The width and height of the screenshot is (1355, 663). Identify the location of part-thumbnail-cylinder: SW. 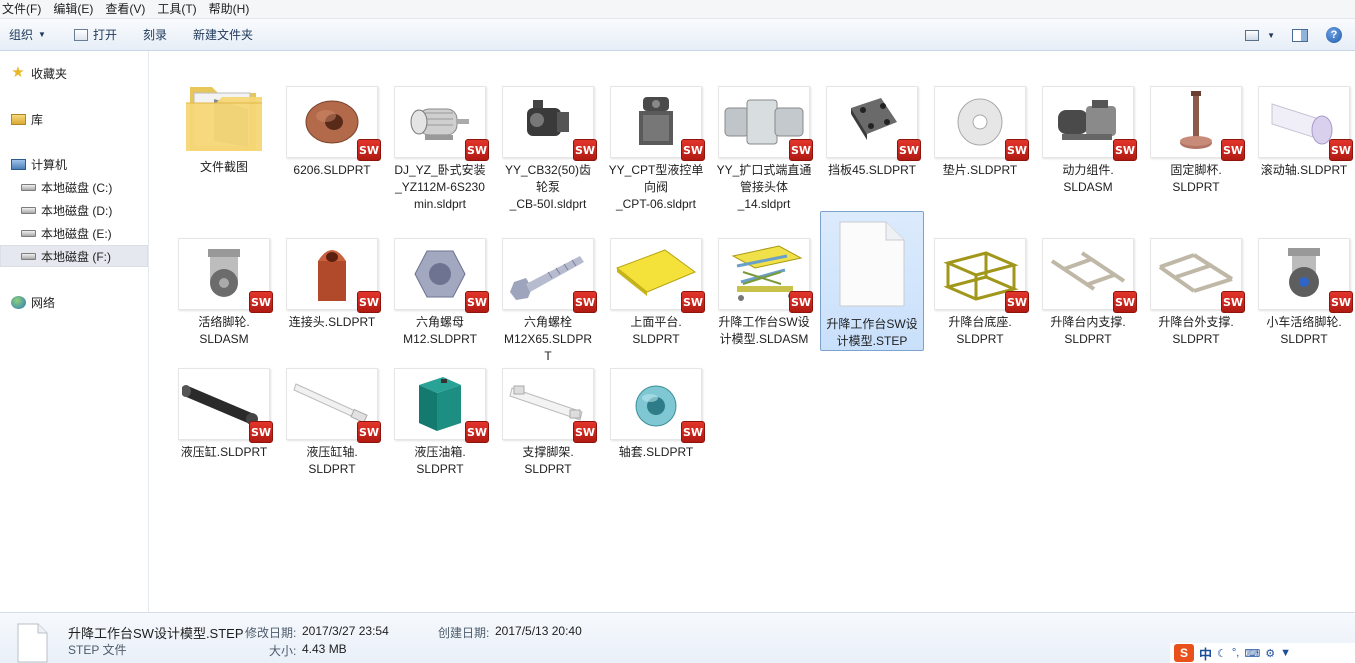
(225, 405).